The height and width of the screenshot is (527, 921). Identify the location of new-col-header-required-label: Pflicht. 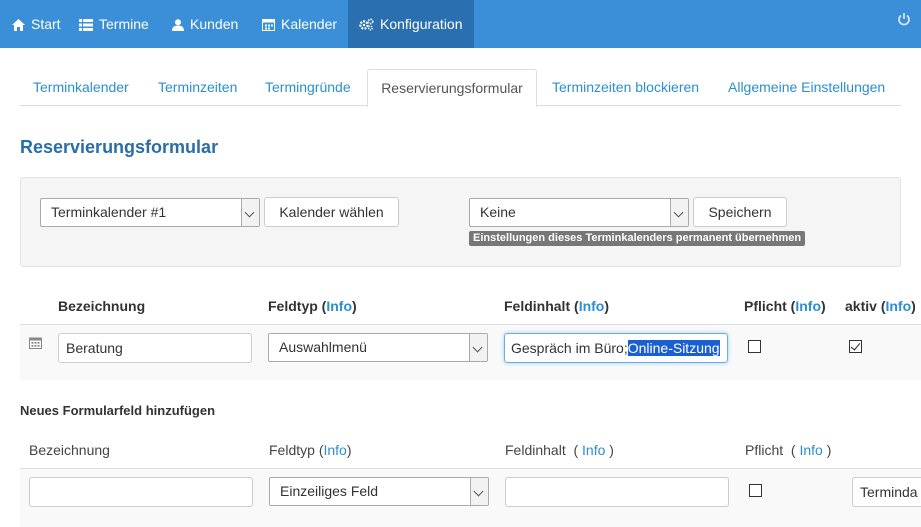
(764, 450).